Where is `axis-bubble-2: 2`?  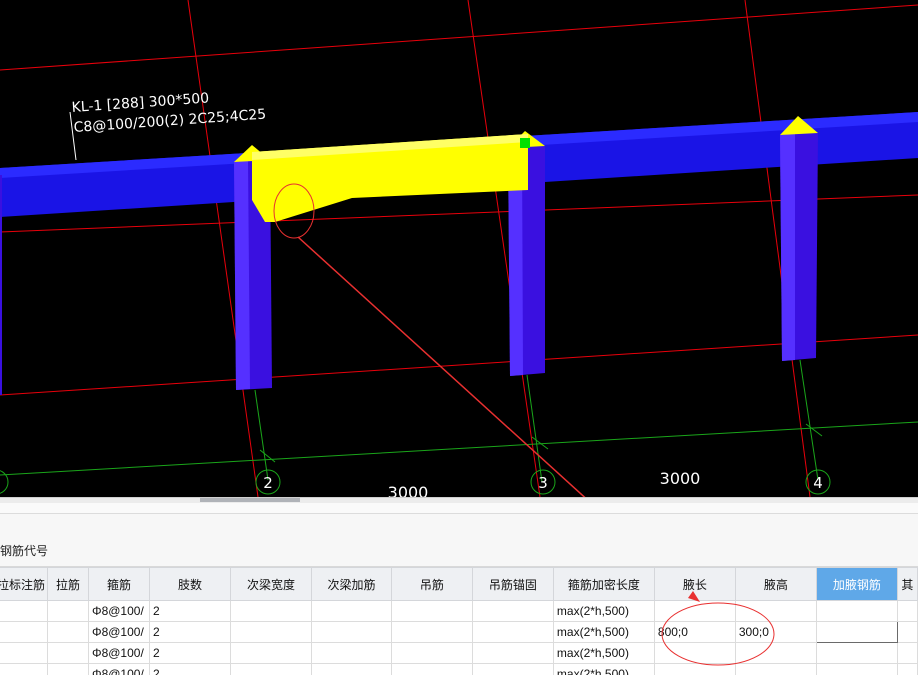 axis-bubble-2: 2 is located at coordinates (268, 482).